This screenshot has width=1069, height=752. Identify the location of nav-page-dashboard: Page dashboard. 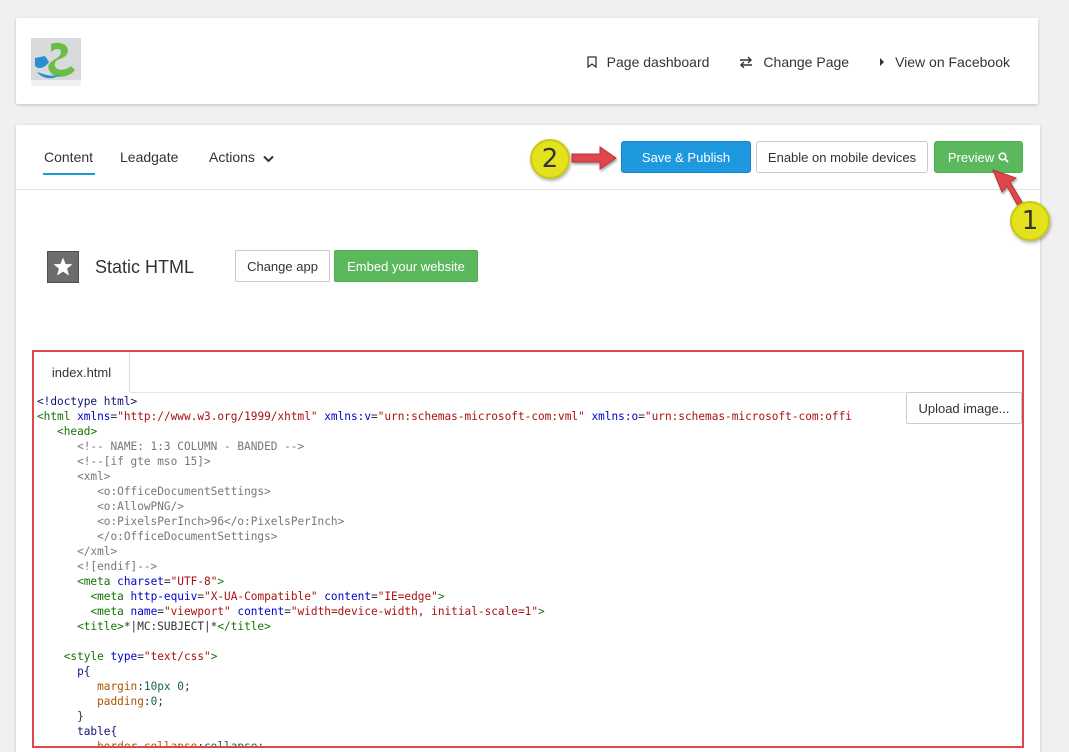
(648, 62).